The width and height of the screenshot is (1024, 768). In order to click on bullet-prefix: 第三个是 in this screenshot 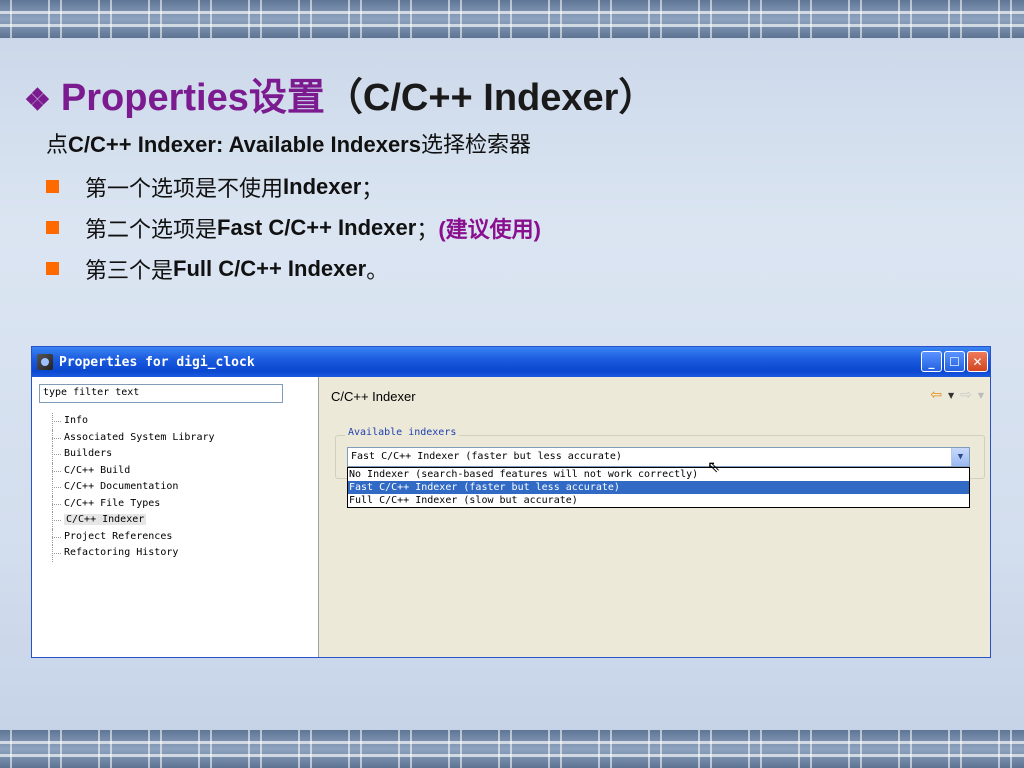, I will do `click(129, 270)`.